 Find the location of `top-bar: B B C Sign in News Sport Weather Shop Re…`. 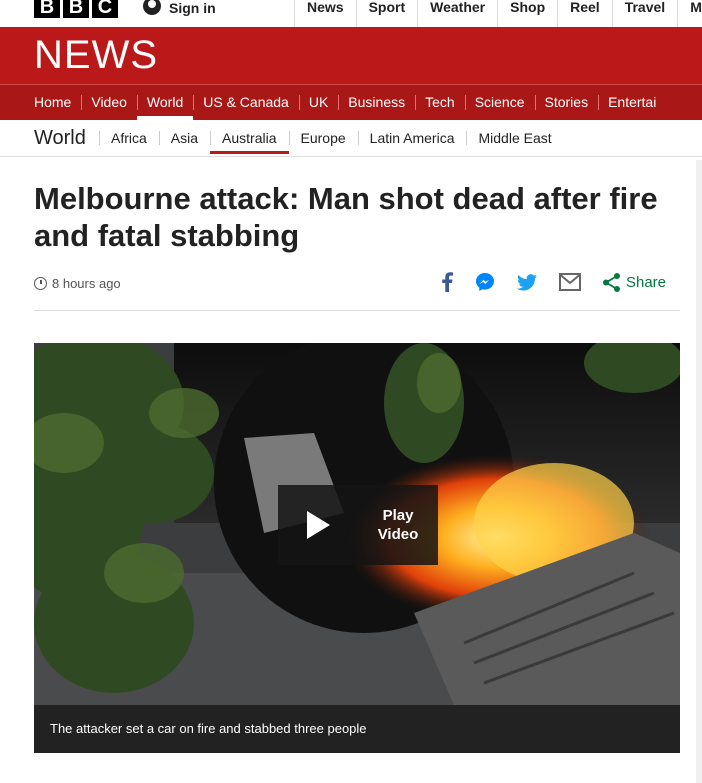

top-bar: B B C Sign in News Sport Weather Shop Re… is located at coordinates (351, 14).